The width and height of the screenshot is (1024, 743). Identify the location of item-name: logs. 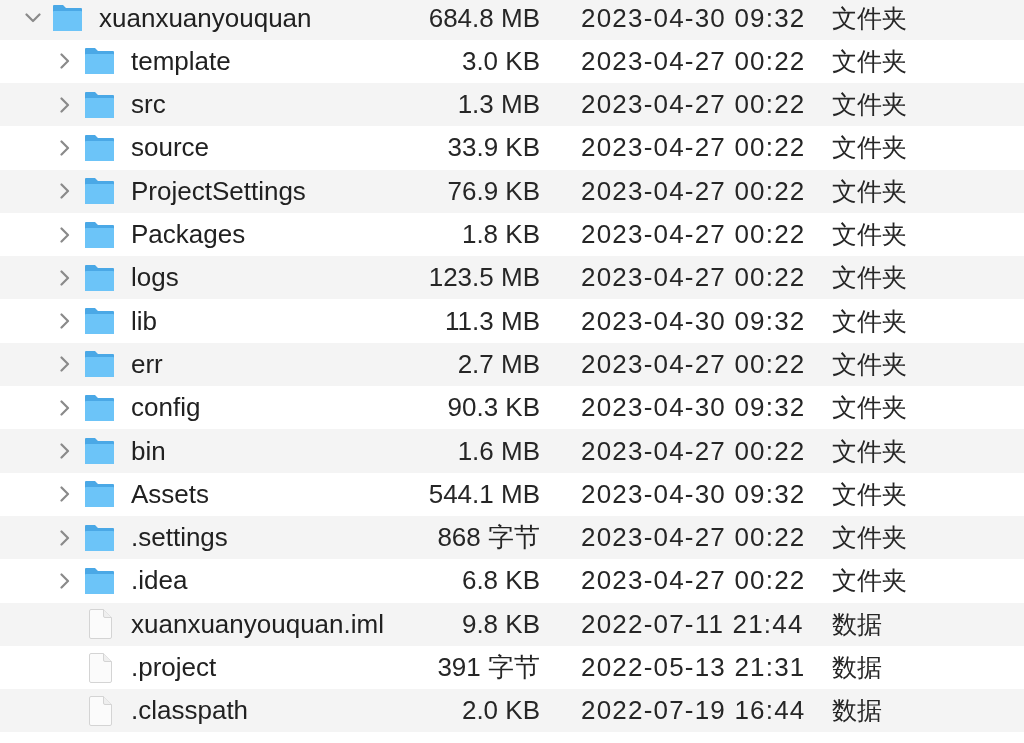
(155, 278).